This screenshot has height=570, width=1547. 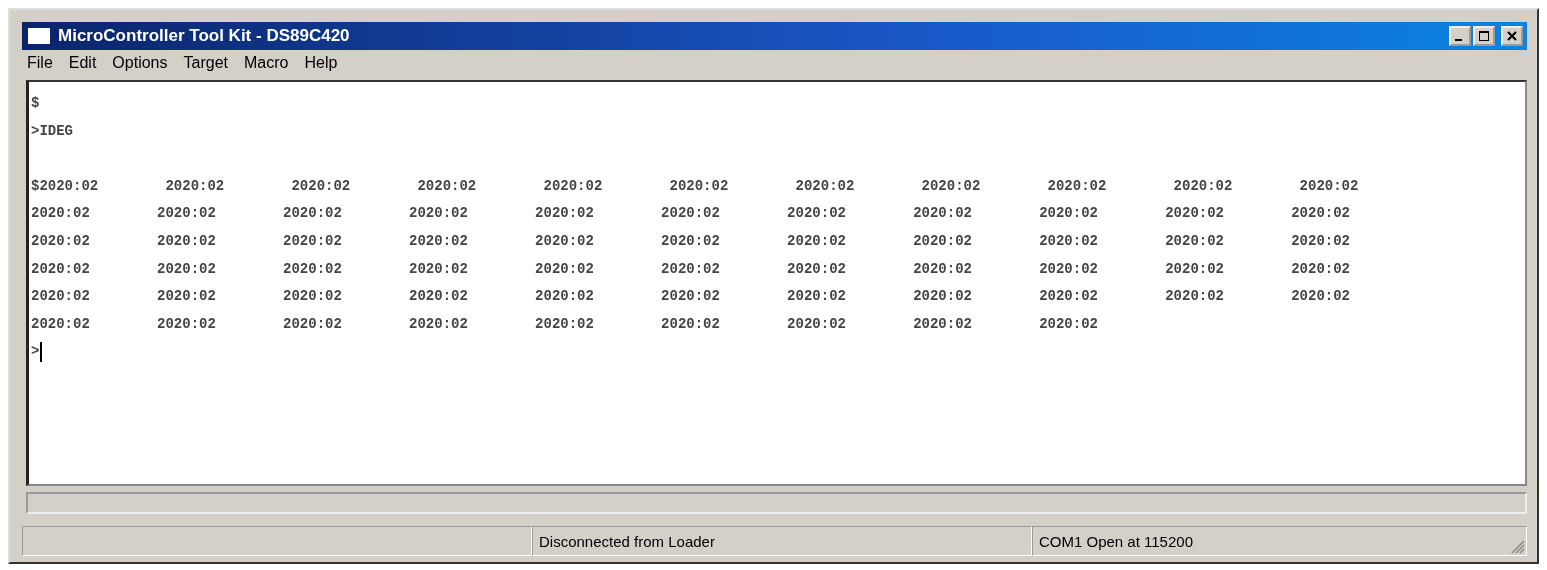 I want to click on horizontal-scrollbar, so click(x=776, y=503).